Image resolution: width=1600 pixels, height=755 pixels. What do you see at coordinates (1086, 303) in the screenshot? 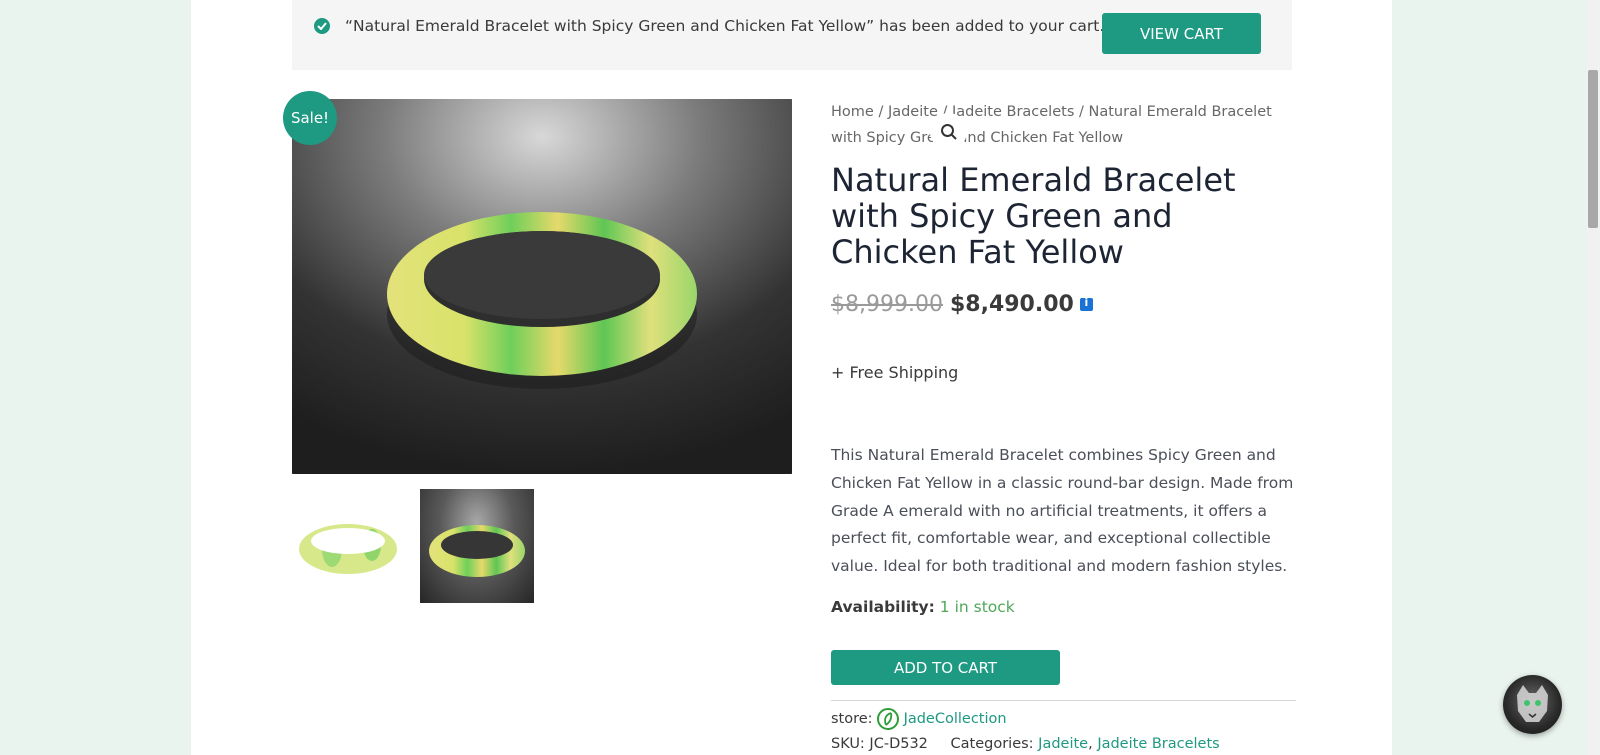
I see `info-icon` at bounding box center [1086, 303].